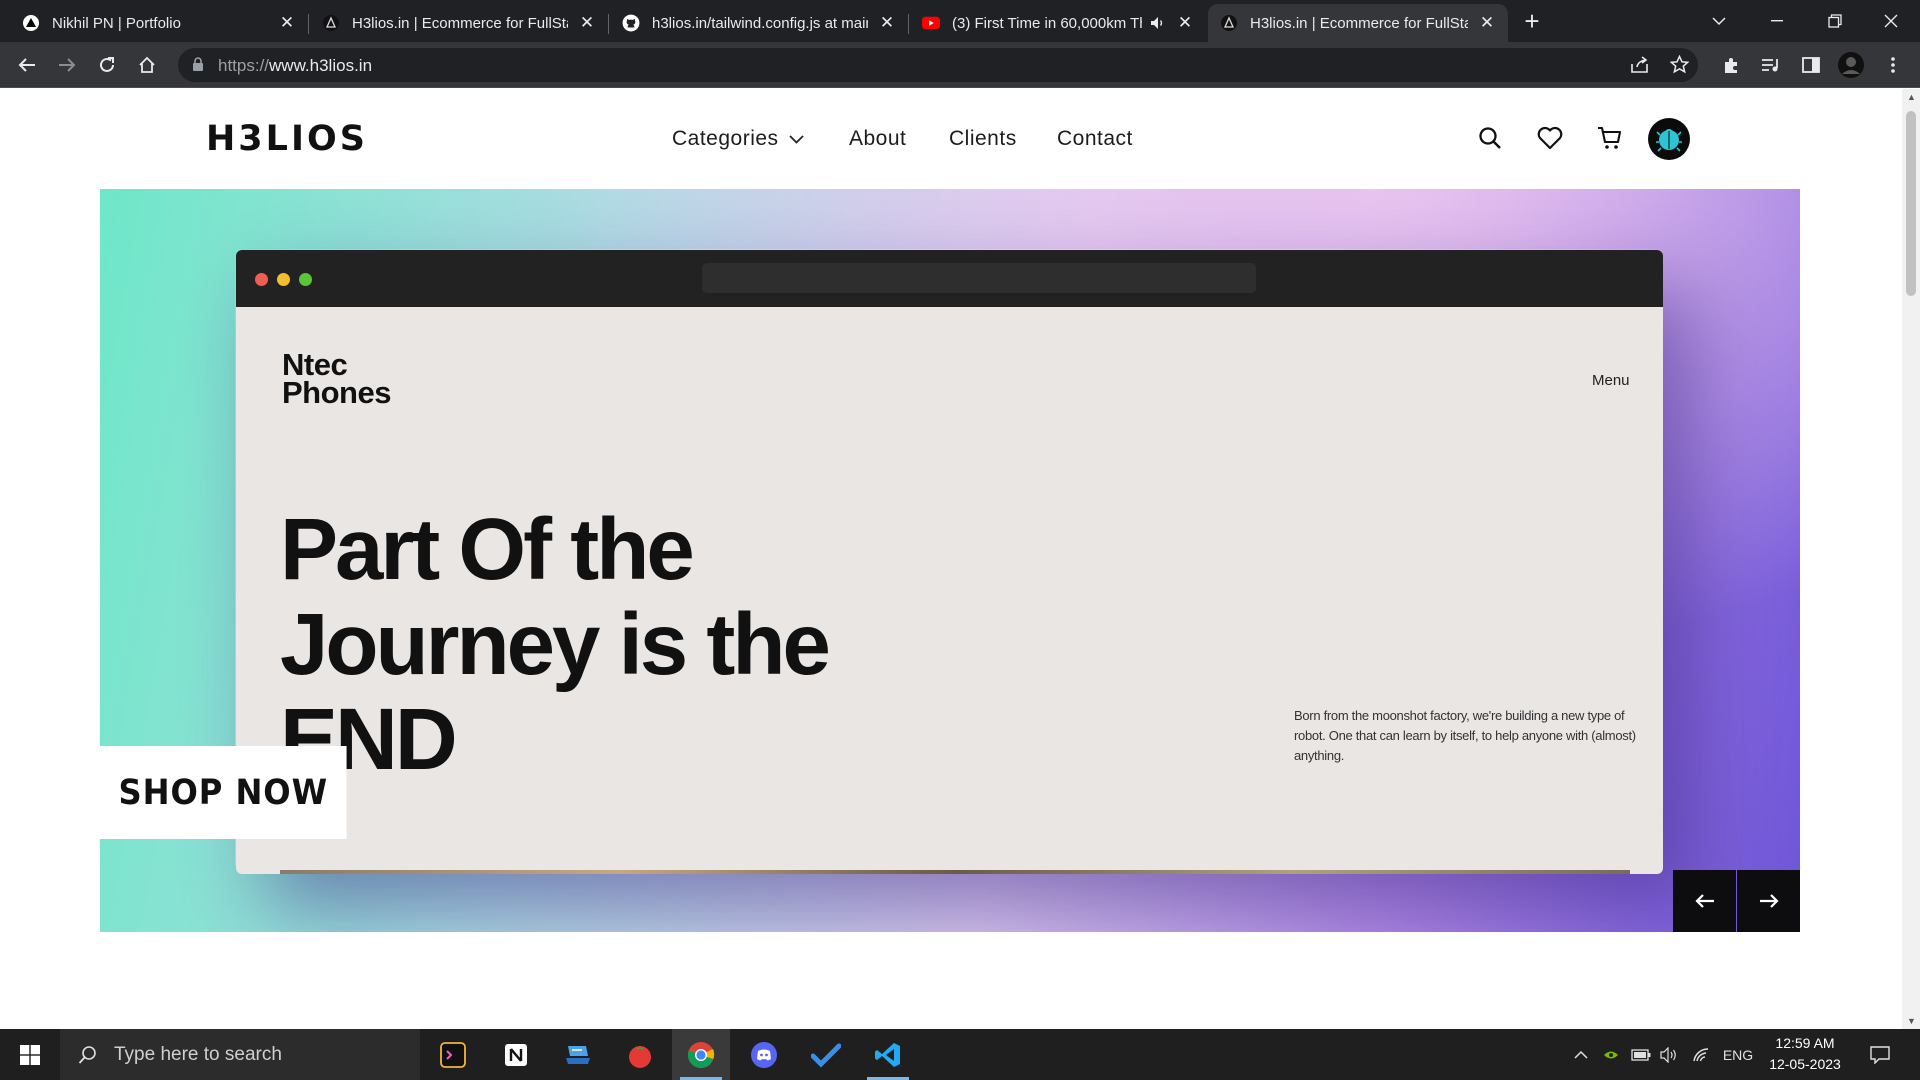 The width and height of the screenshot is (1920, 1080). Describe the element at coordinates (1158, 23) in the screenshot. I see `speaker-icon` at that location.